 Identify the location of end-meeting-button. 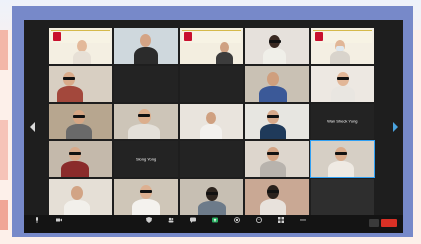
(389, 223).